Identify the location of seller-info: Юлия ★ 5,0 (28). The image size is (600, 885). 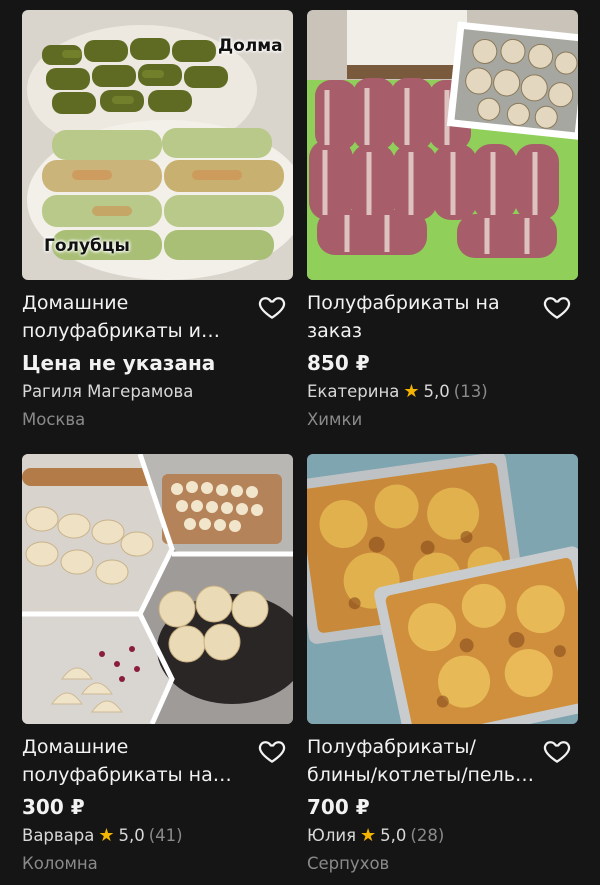
(442, 836).